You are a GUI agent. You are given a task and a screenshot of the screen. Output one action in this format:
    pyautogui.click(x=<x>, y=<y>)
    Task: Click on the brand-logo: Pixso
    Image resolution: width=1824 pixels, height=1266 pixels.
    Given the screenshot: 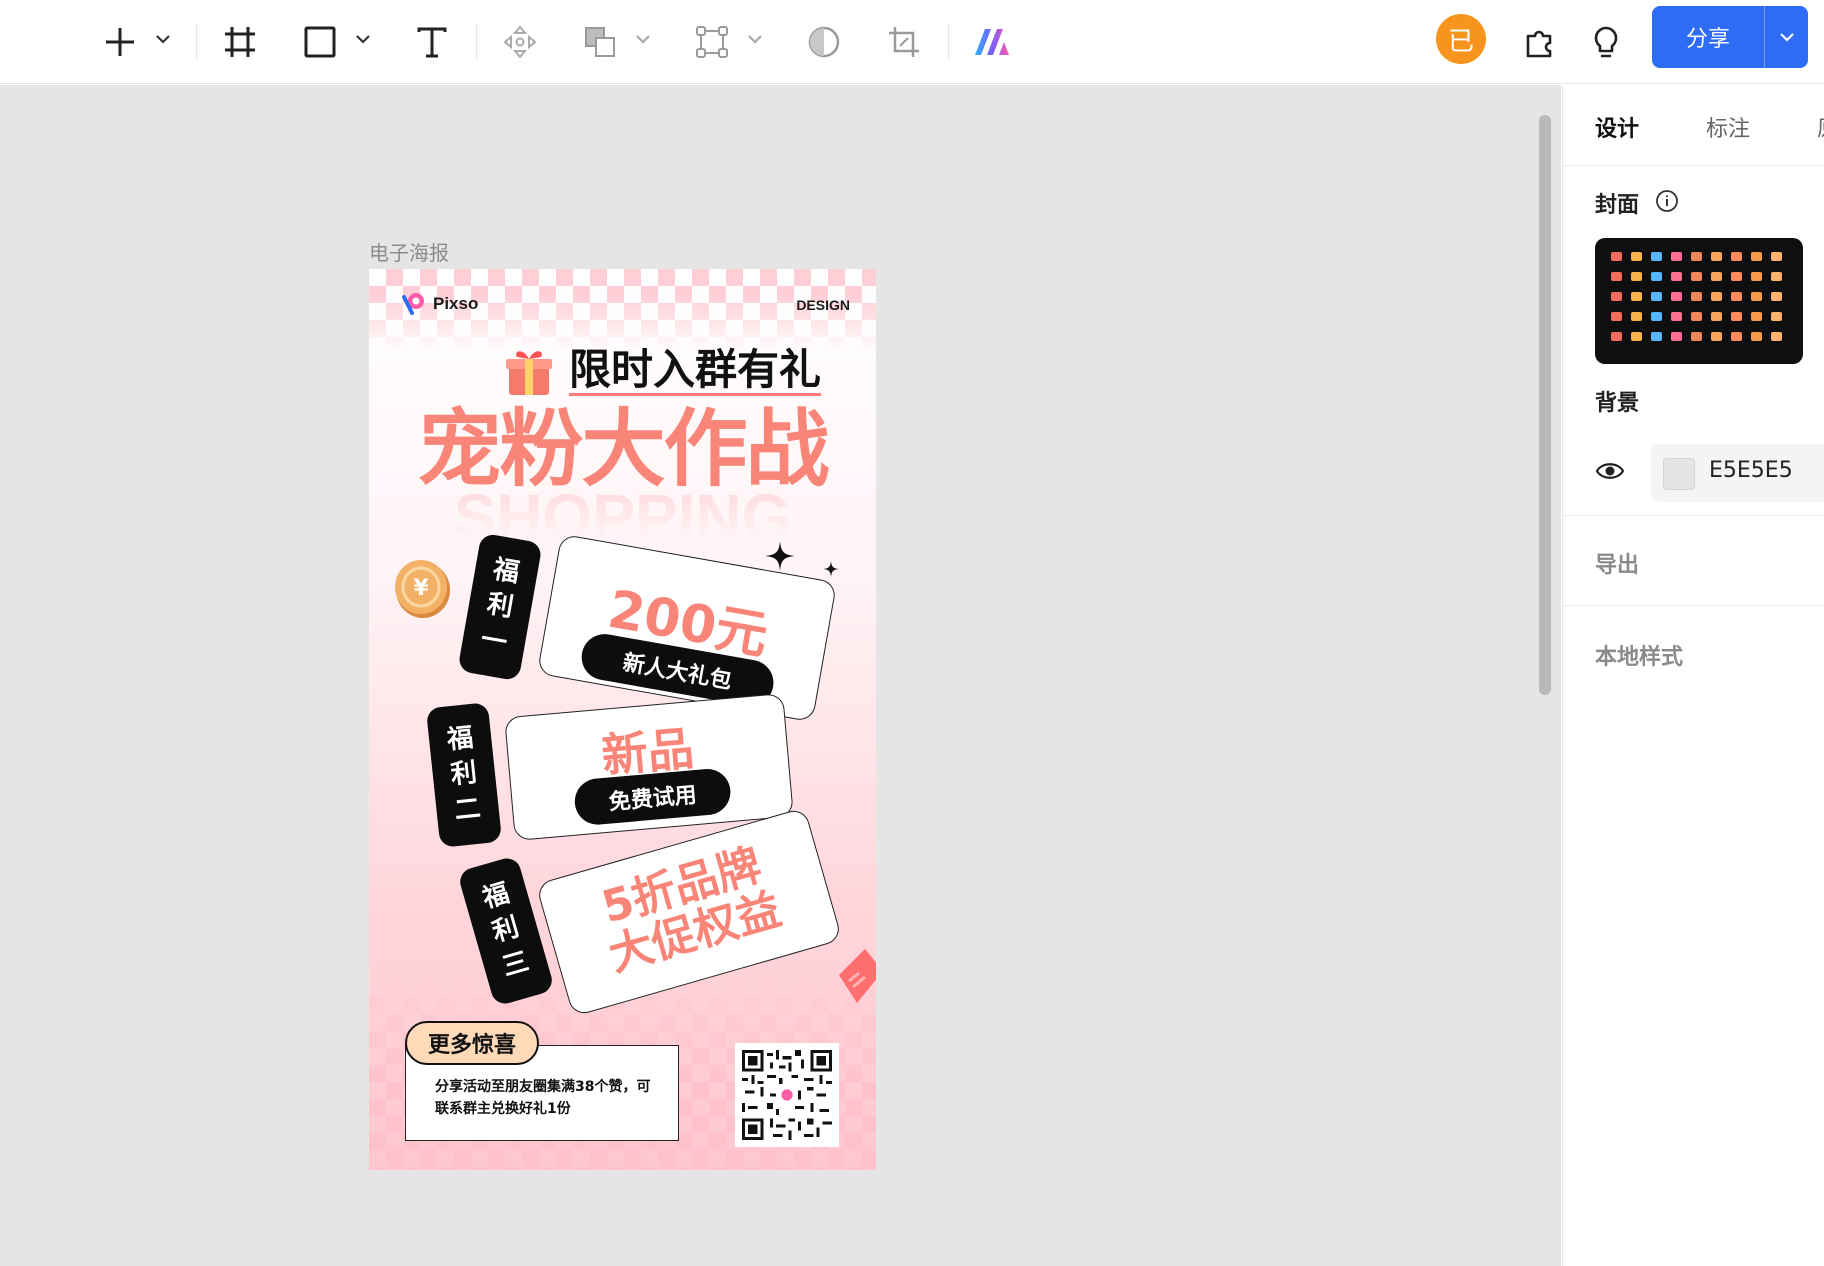 What is the action you would take?
    pyautogui.click(x=439, y=304)
    